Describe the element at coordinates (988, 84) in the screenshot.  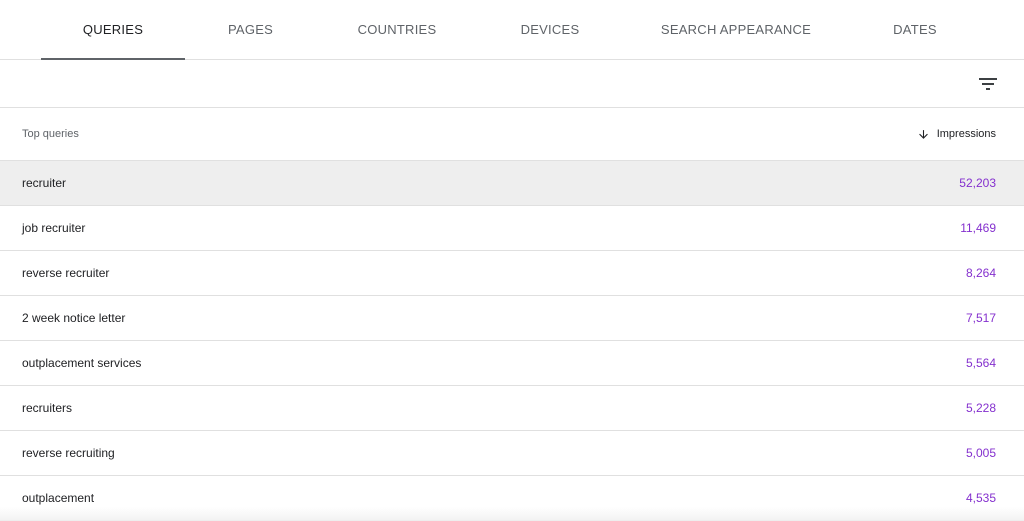
I see `filter-icon` at that location.